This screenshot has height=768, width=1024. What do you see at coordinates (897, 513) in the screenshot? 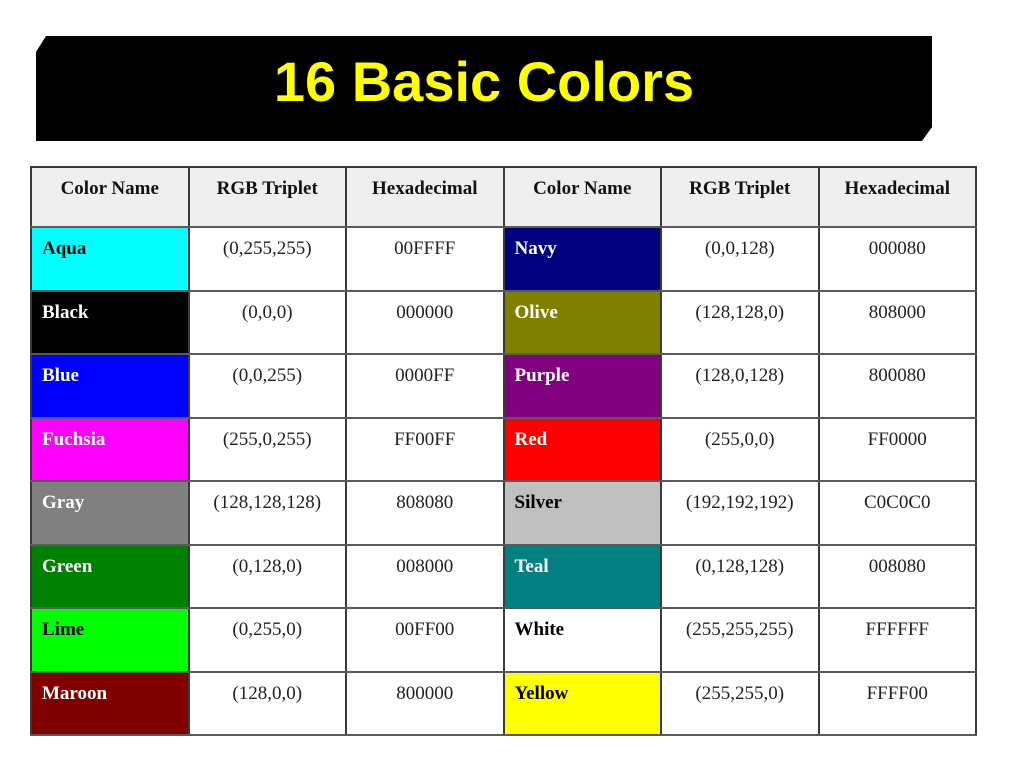
I see `hexadecimal-cell: C0C0C0` at bounding box center [897, 513].